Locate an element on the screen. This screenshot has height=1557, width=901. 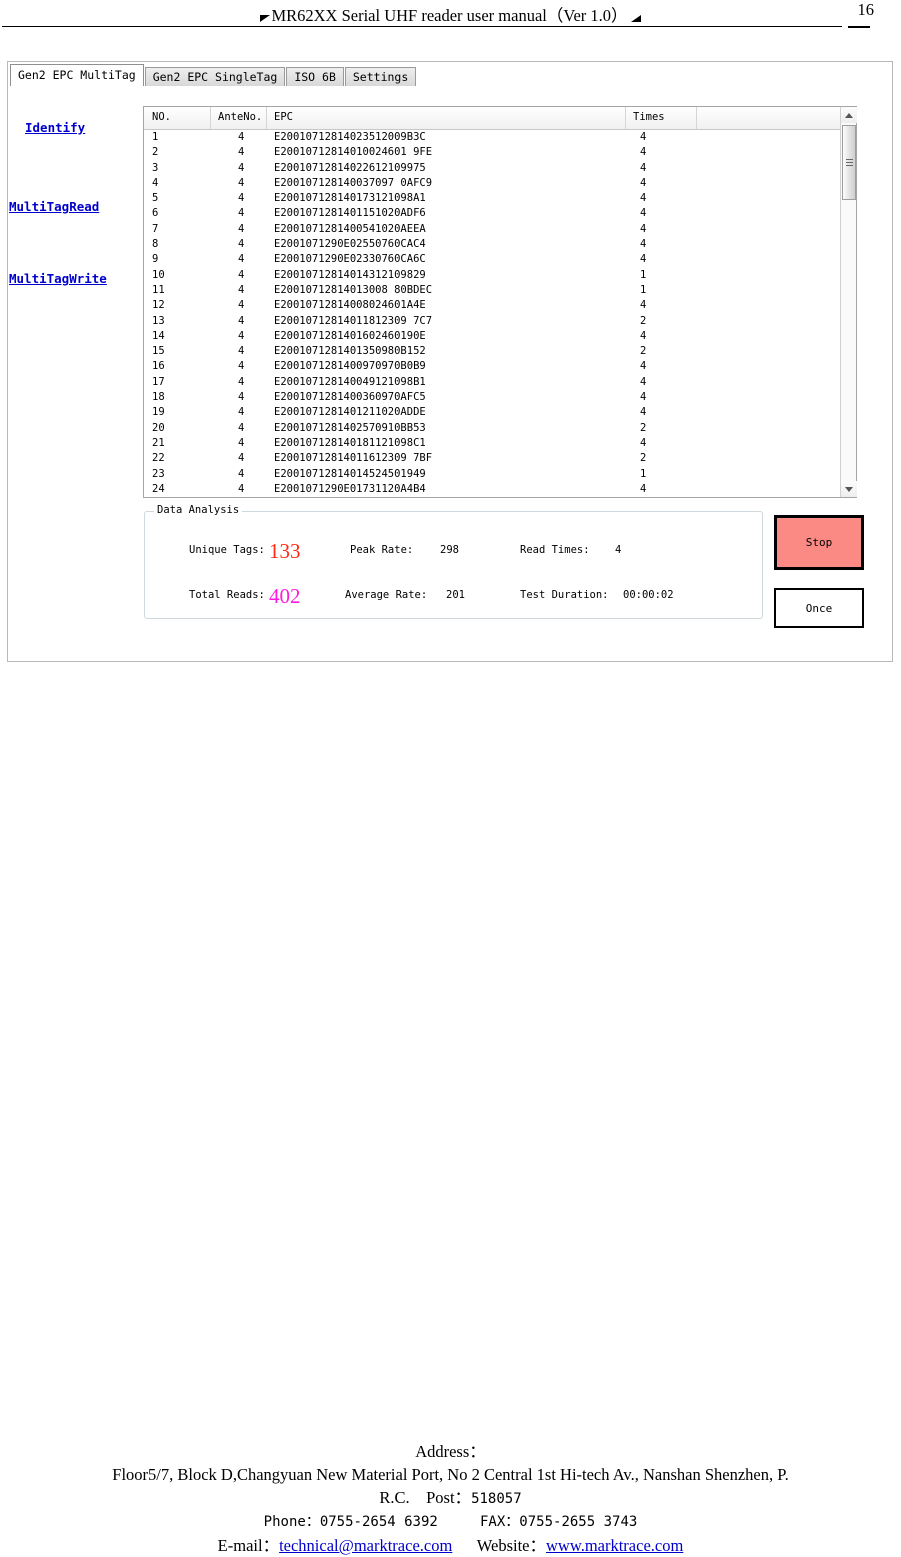
footer-website-link: www.marktrace.com is located at coordinates (614, 1545).